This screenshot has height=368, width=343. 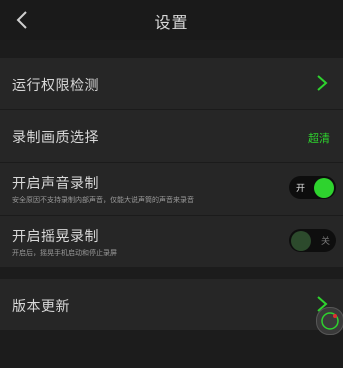 What do you see at coordinates (171, 189) in the screenshot?
I see `settings-row-audio-record: 开启声音录制 安全原因不支持录制内部声音，仅能大说声筒的声音来录音 开` at bounding box center [171, 189].